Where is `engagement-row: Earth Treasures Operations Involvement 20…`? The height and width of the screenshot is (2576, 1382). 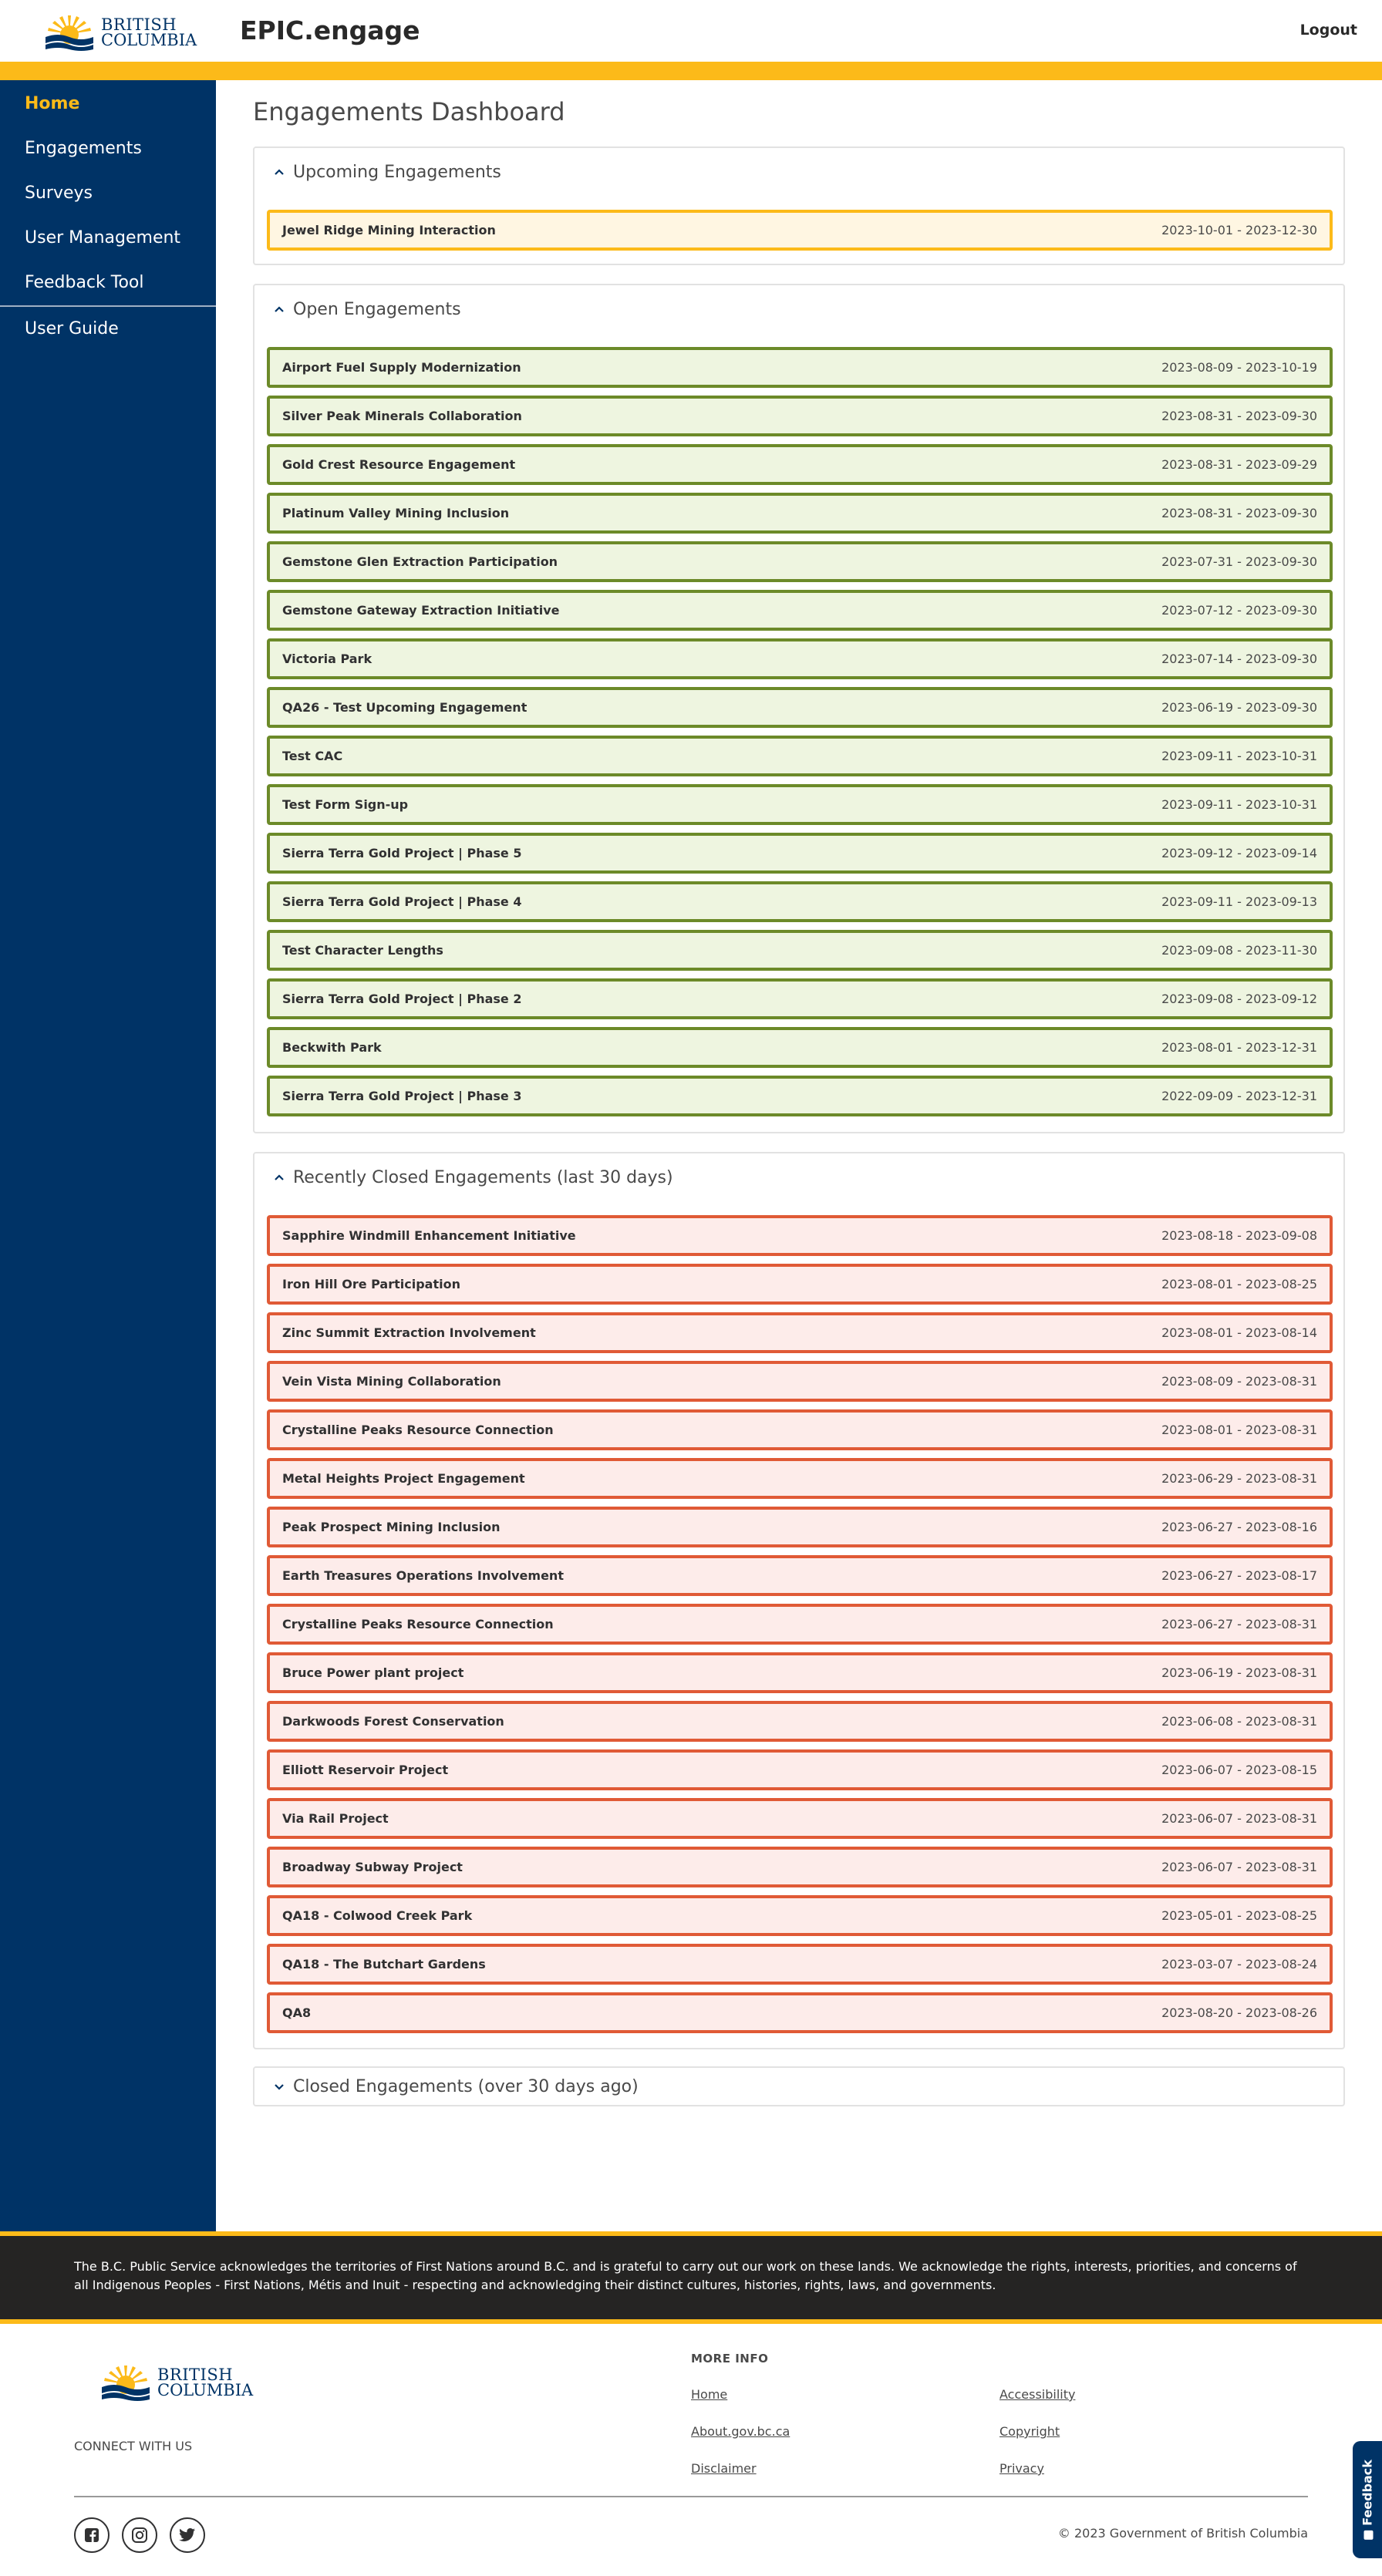 engagement-row: Earth Treasures Operations Involvement 20… is located at coordinates (800, 1575).